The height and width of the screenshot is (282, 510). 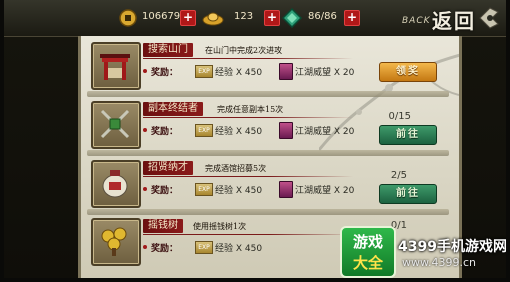 I want to click on add-gold-button: +, so click(x=272, y=18).